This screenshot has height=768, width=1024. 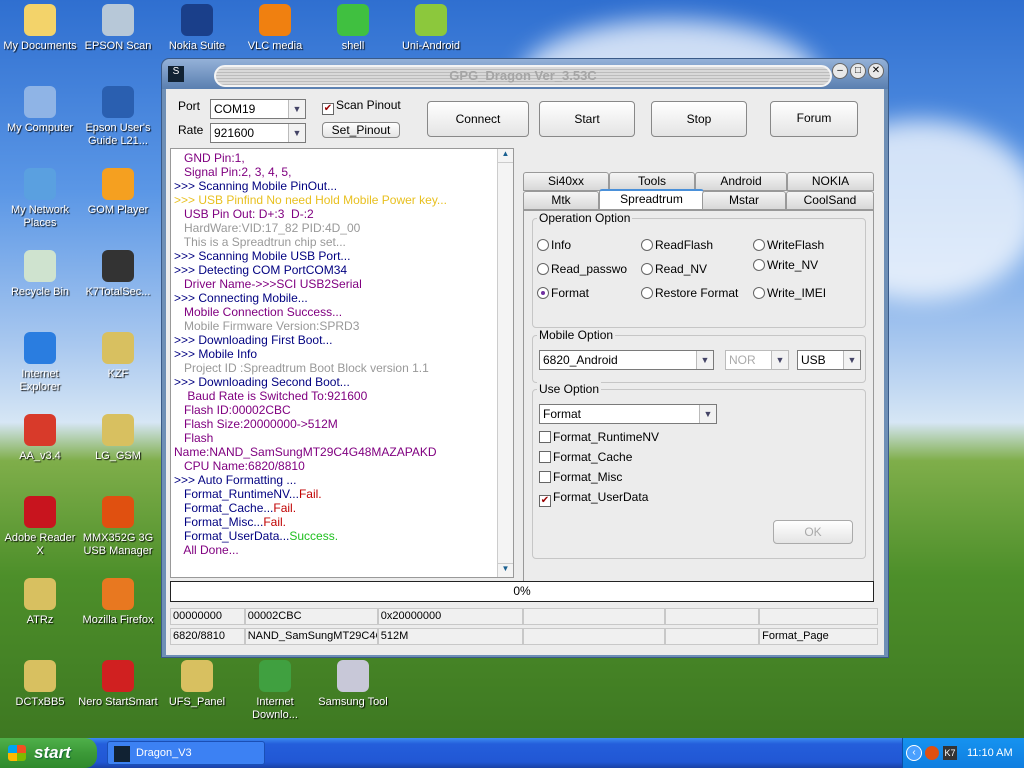 I want to click on tab-coolsand: CoolSand, so click(x=830, y=200).